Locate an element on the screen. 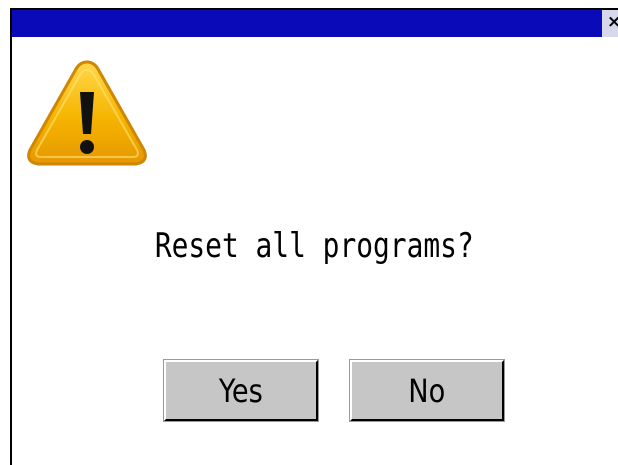 This screenshot has height=465, width=618. yes-button: Yes is located at coordinates (241, 390).